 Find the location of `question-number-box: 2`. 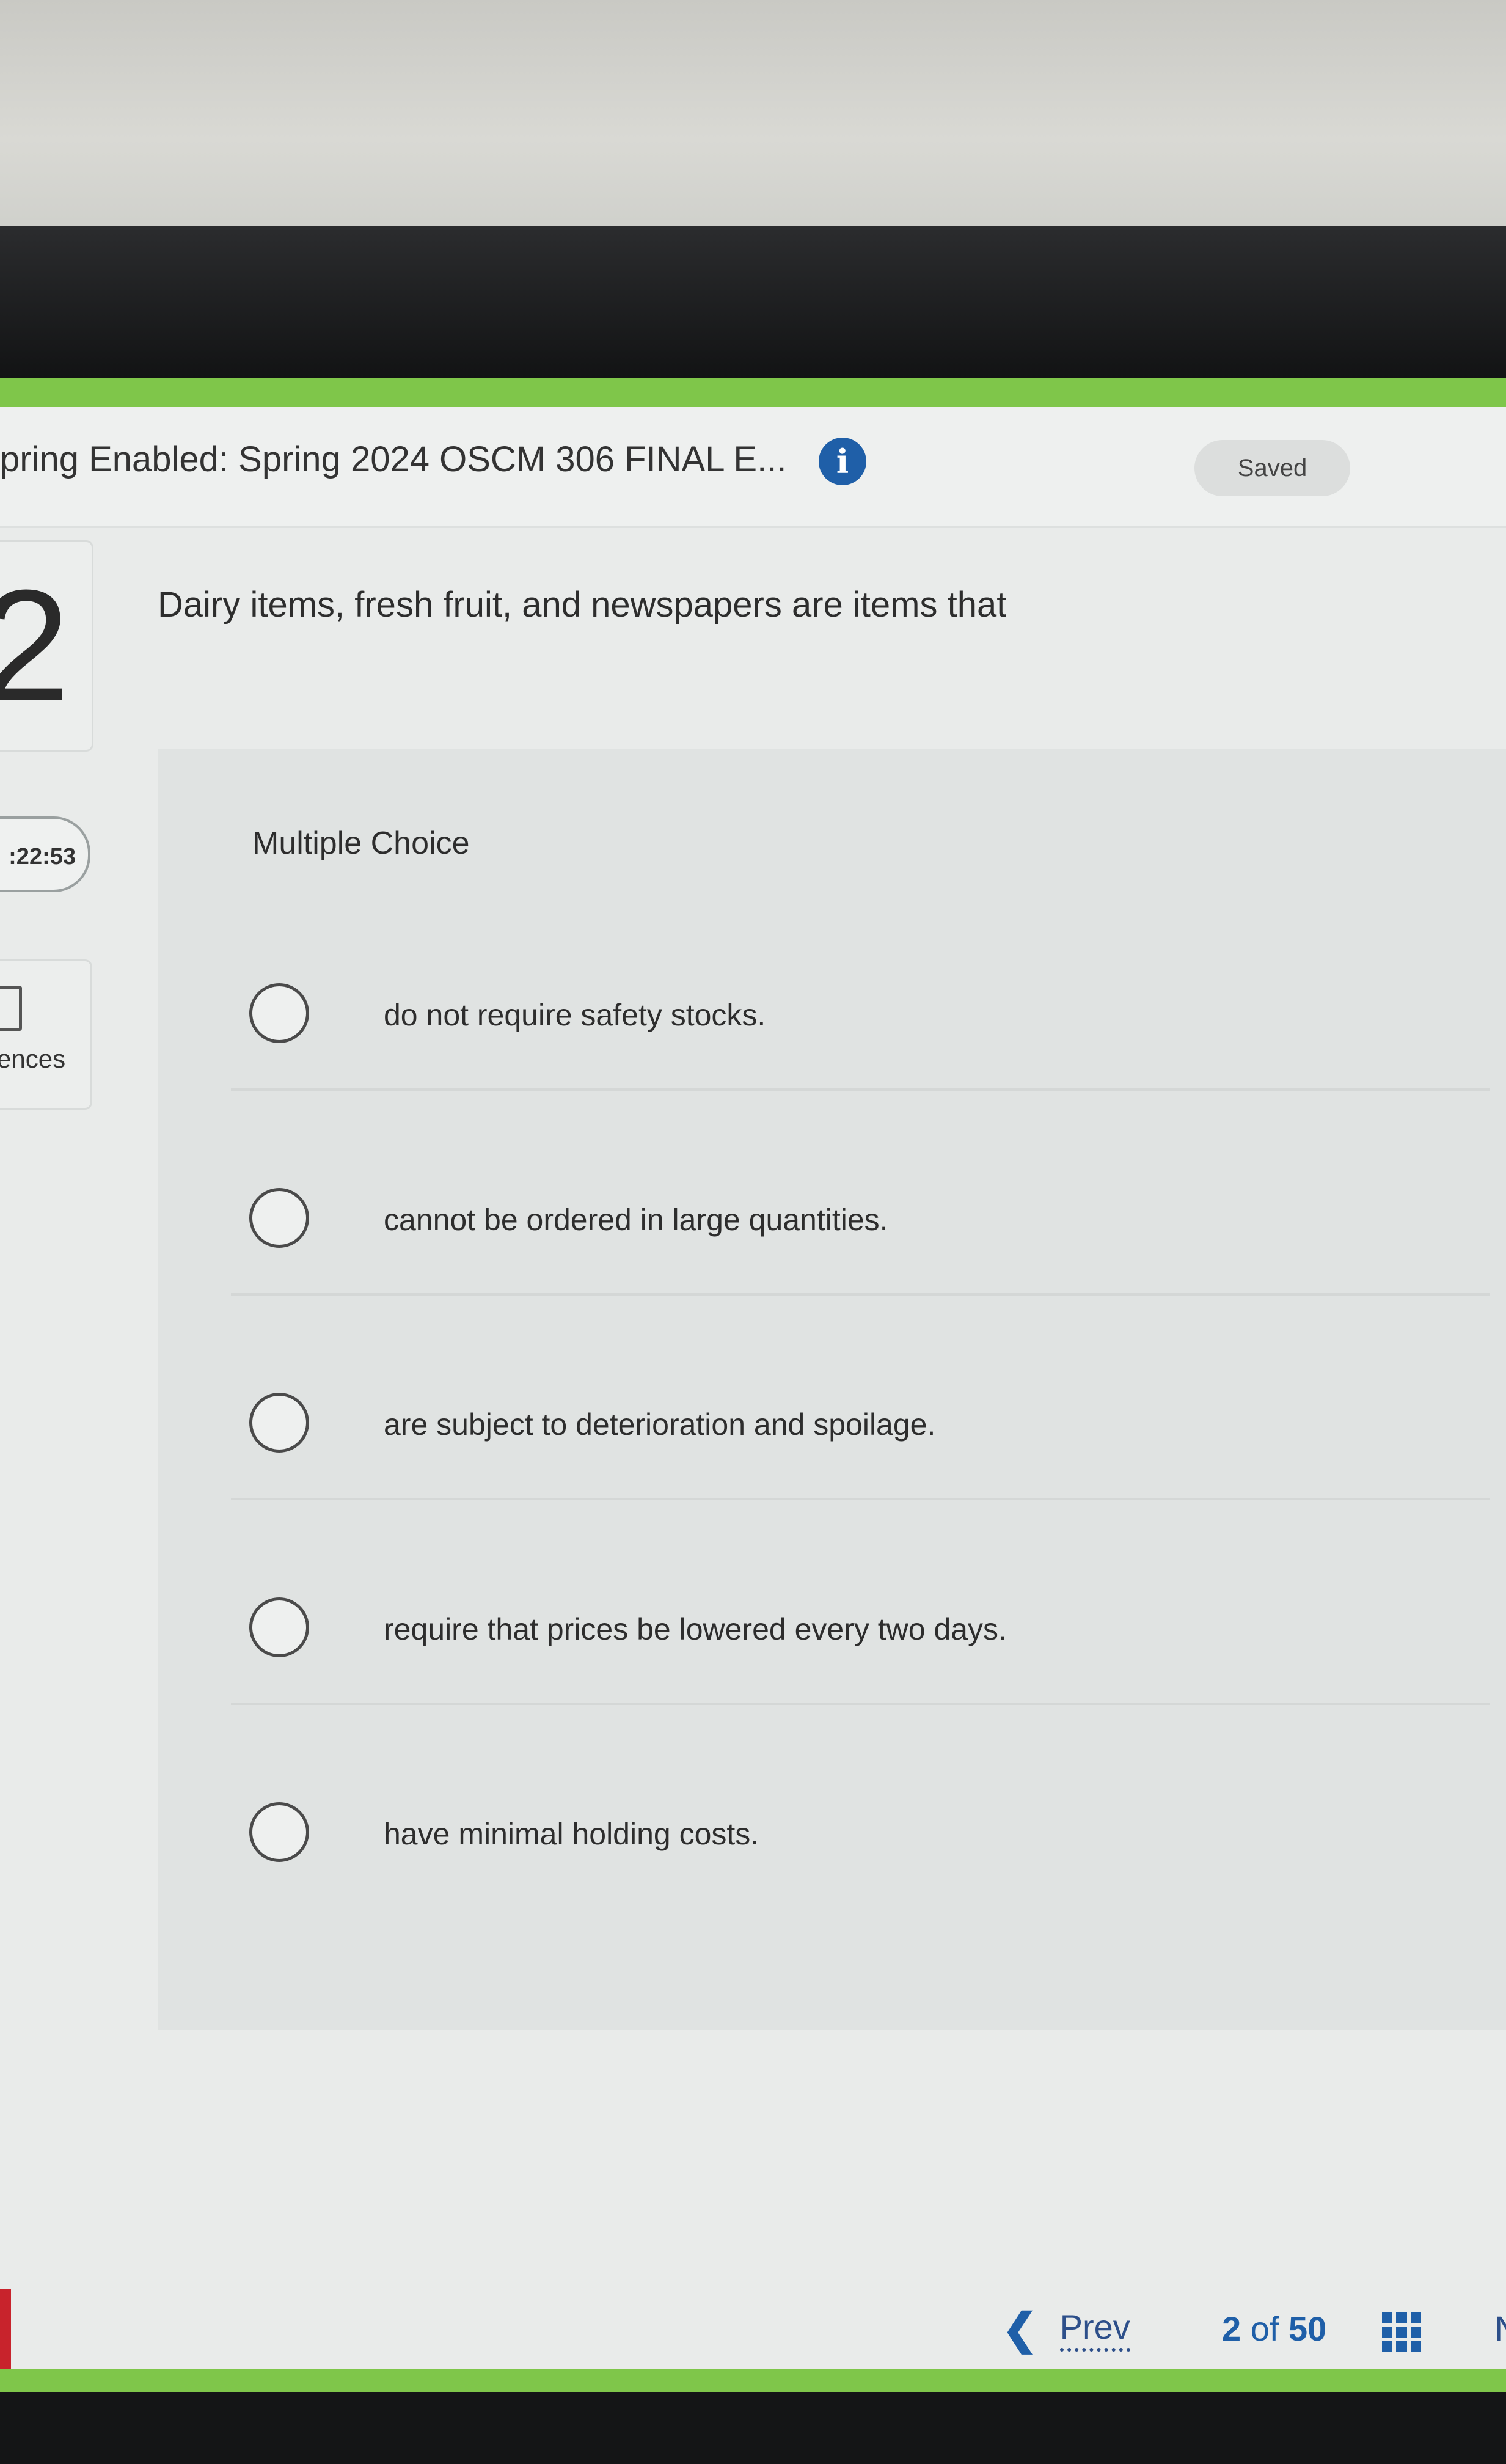

question-number-box: 2 is located at coordinates (47, 646).